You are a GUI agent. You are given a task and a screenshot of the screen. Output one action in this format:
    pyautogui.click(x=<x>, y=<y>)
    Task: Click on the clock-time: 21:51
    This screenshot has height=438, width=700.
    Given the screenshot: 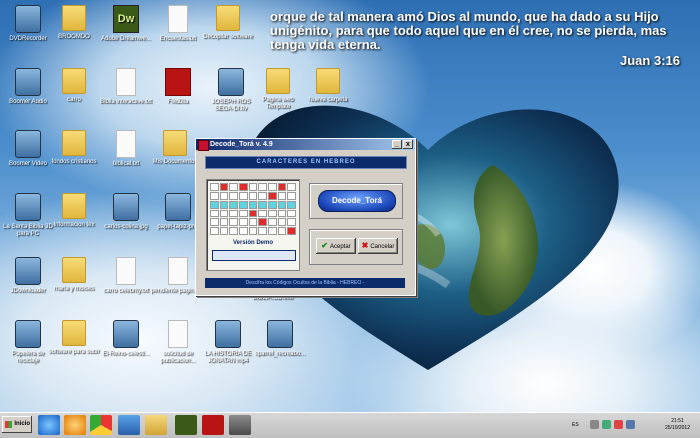 What is the action you would take?
    pyautogui.click(x=677, y=421)
    